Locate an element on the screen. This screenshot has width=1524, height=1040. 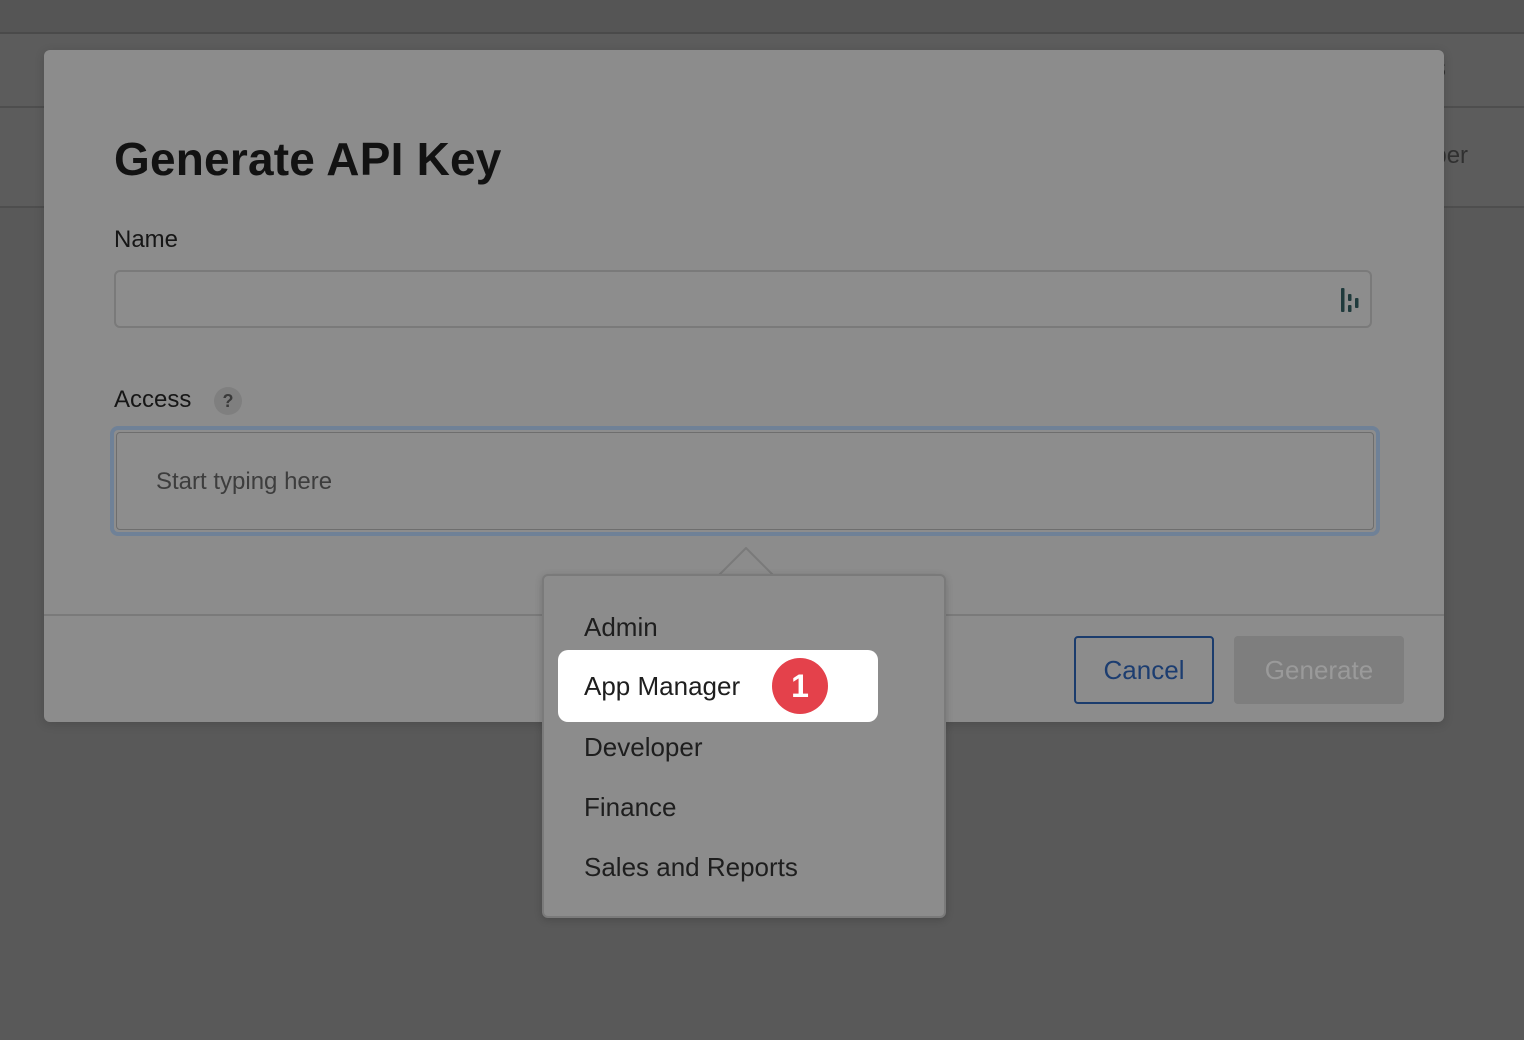
access-label: Access is located at coordinates (153, 399).